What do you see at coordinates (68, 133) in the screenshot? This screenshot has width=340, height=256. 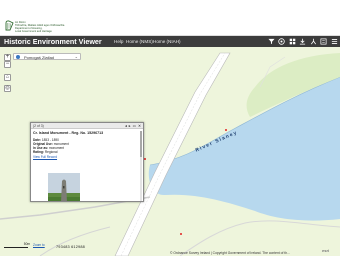 I see `popup-title: Cr. Island Monument - Reg. No. 15296713` at bounding box center [68, 133].